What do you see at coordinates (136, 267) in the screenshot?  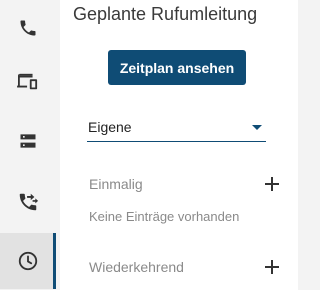 I see `recurring-section-label: Wiederkehrend` at bounding box center [136, 267].